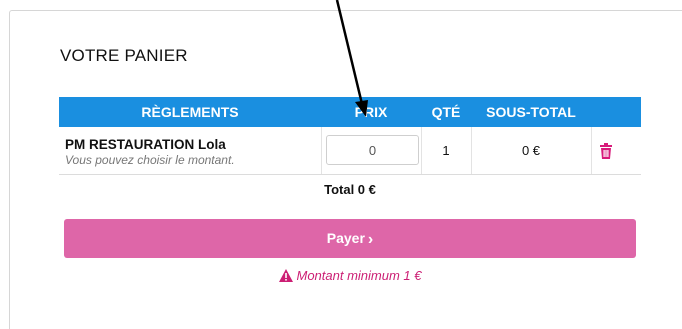  I want to click on price-input, so click(372, 150).